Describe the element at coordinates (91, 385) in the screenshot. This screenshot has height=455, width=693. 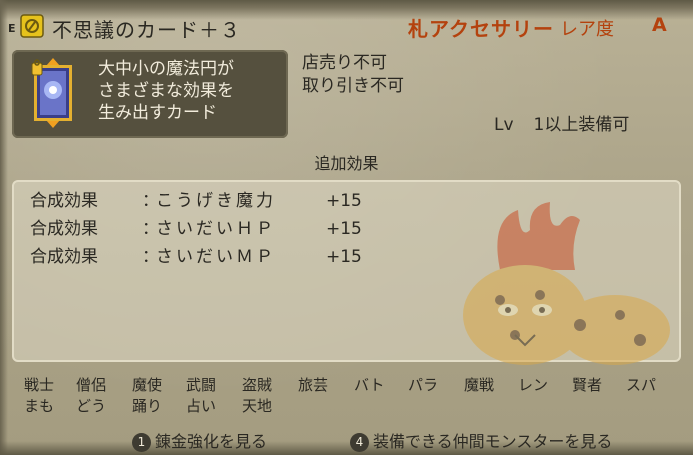
I see `job-label: 僧侶` at that location.